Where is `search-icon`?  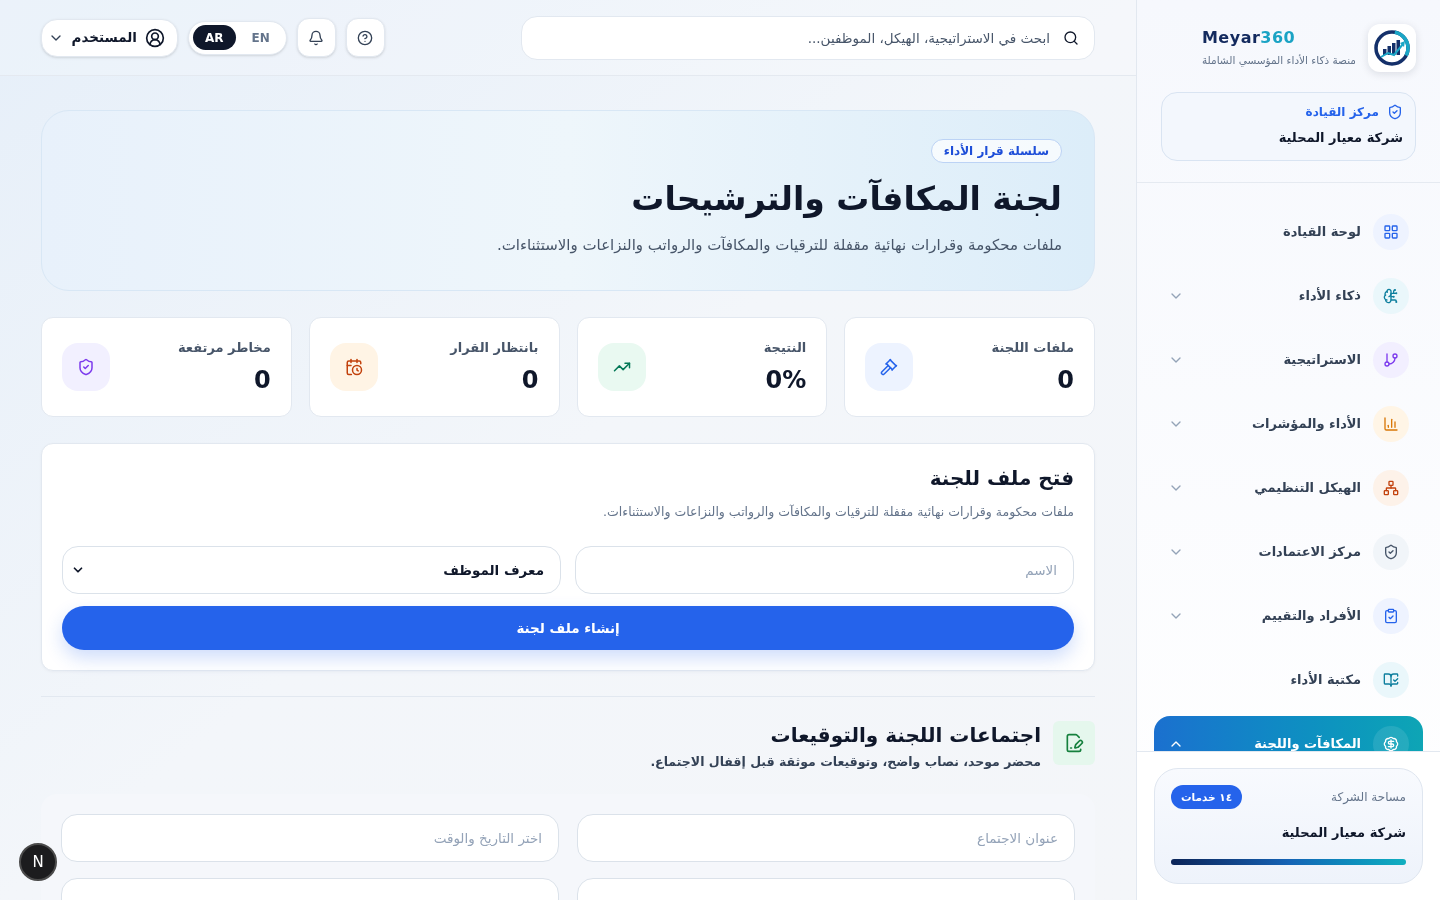
search-icon is located at coordinates (1071, 37).